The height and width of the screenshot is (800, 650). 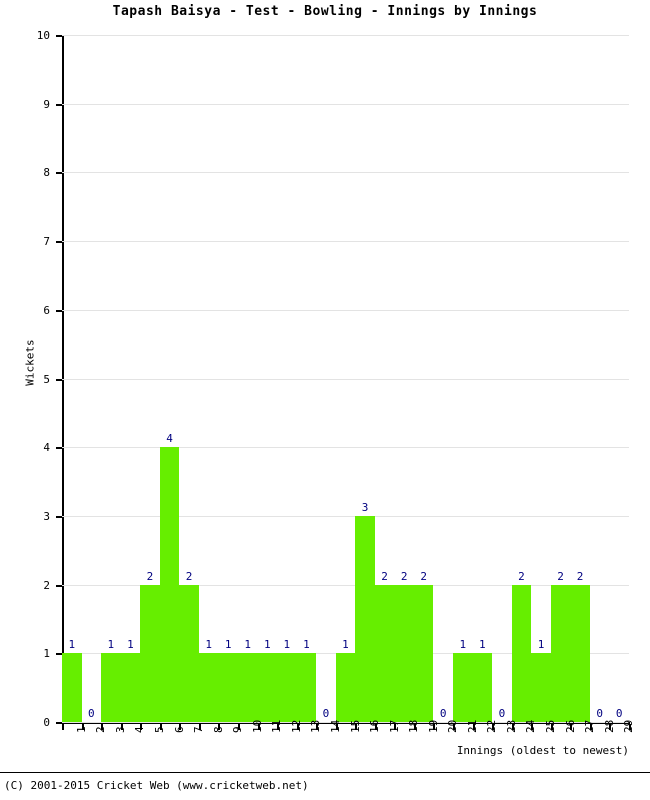 What do you see at coordinates (542, 750) in the screenshot?
I see `x-axis-title: Innings (oldest to newest)` at bounding box center [542, 750].